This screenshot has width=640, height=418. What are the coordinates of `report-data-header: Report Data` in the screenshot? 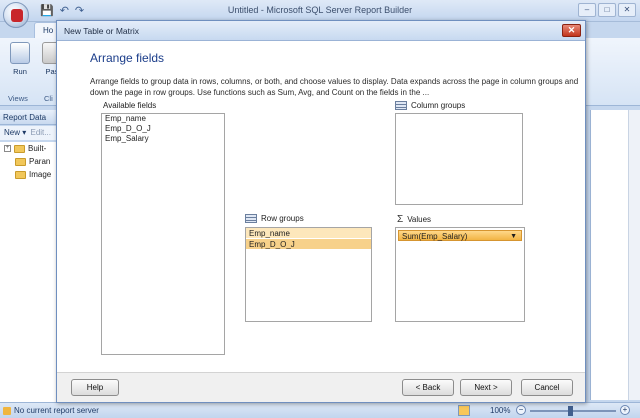 It's located at (29, 117).